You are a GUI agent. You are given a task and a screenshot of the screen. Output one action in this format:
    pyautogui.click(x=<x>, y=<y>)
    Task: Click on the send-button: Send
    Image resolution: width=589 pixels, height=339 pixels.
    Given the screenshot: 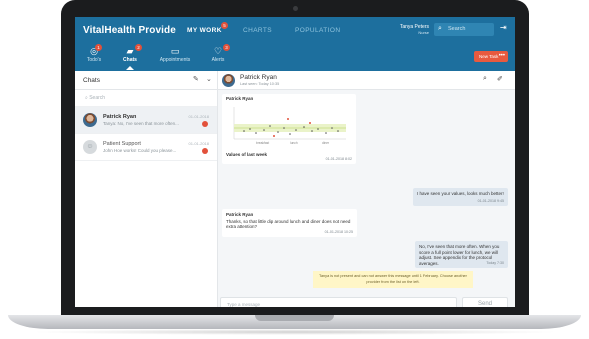 What is the action you would take?
    pyautogui.click(x=485, y=302)
    